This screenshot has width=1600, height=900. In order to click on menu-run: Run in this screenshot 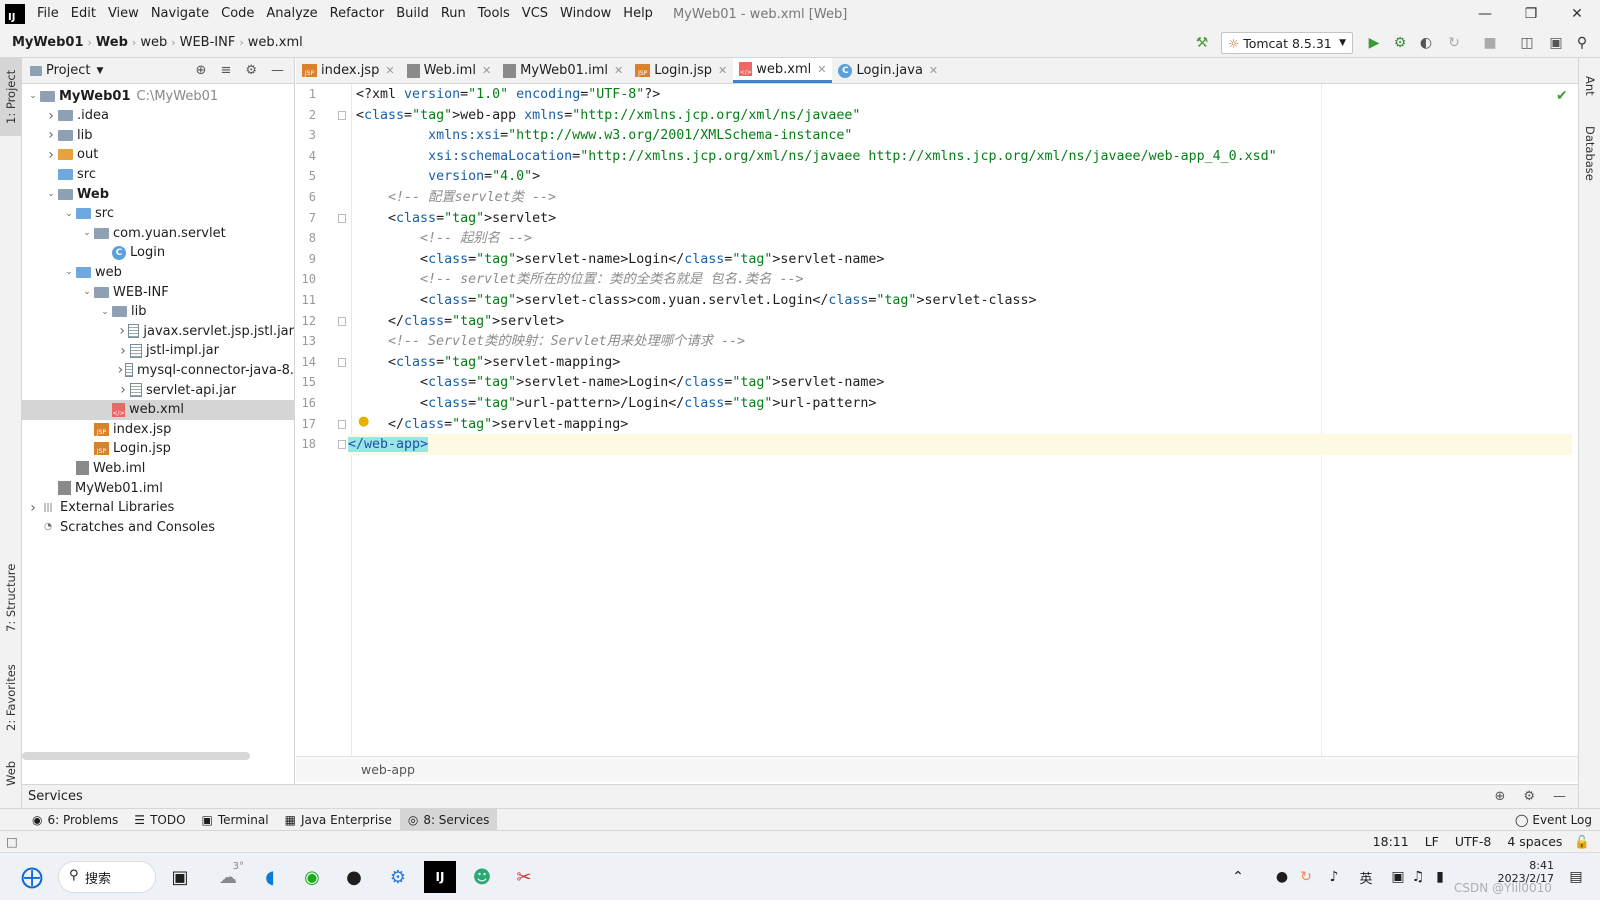, I will do `click(453, 14)`.